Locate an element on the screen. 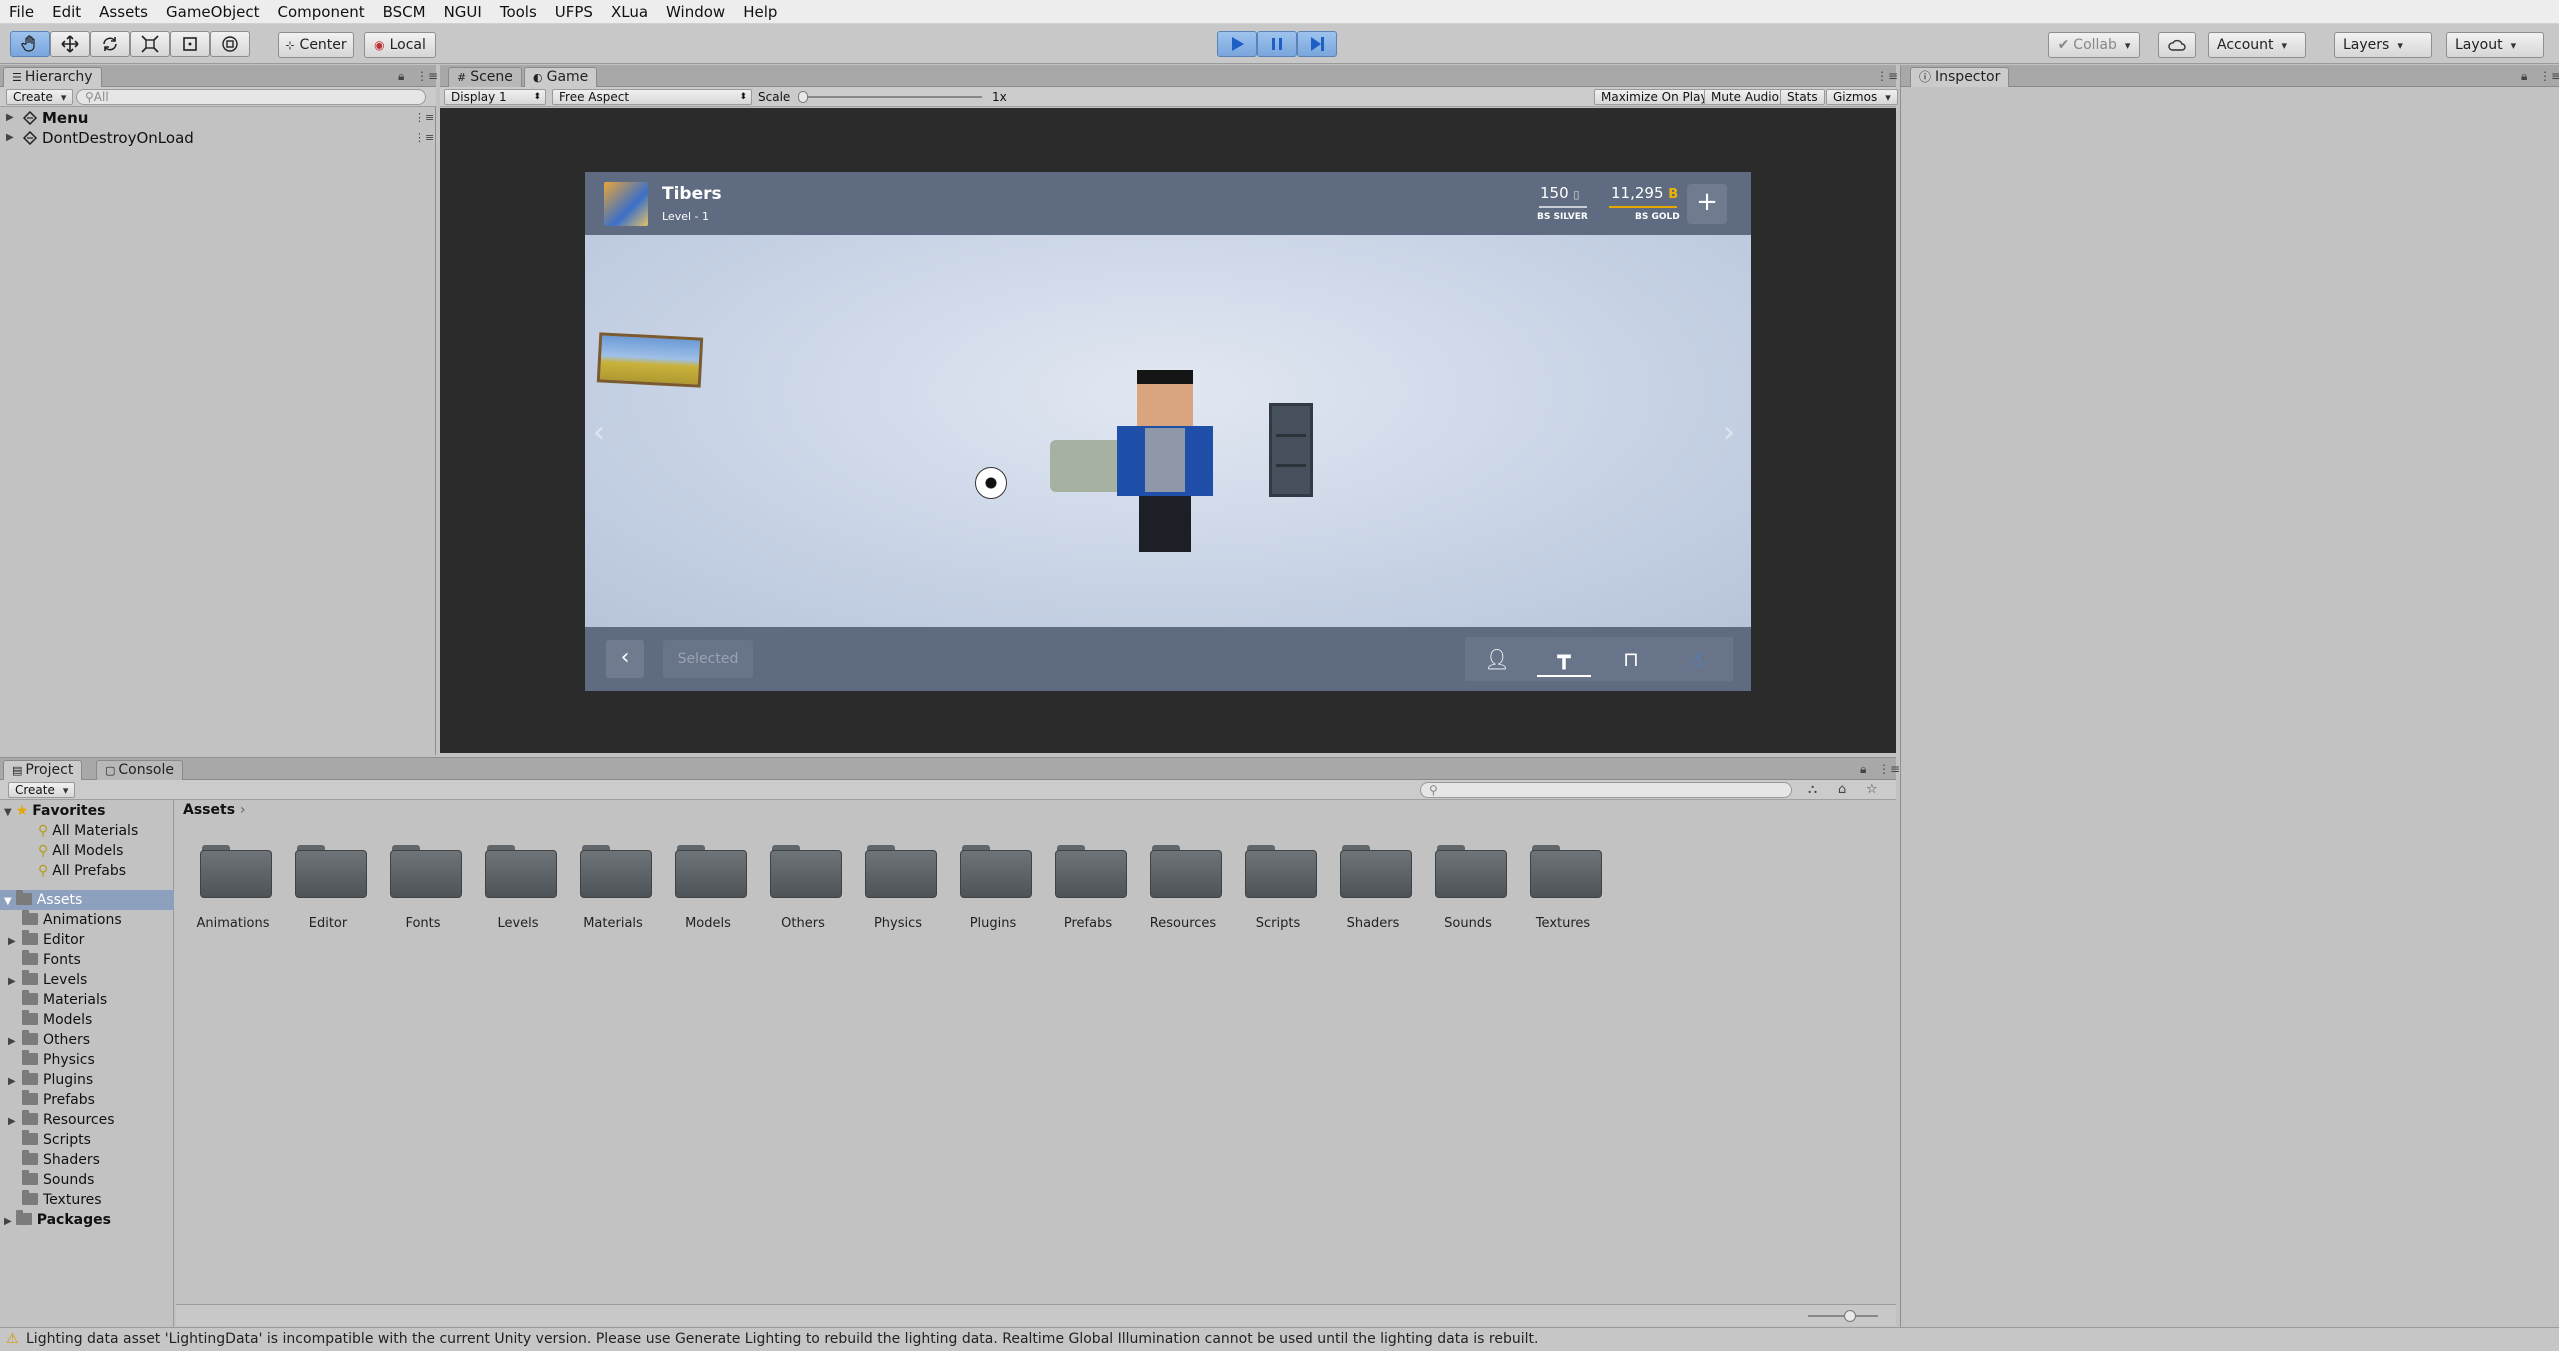  rect-tool-button is located at coordinates (190, 44).